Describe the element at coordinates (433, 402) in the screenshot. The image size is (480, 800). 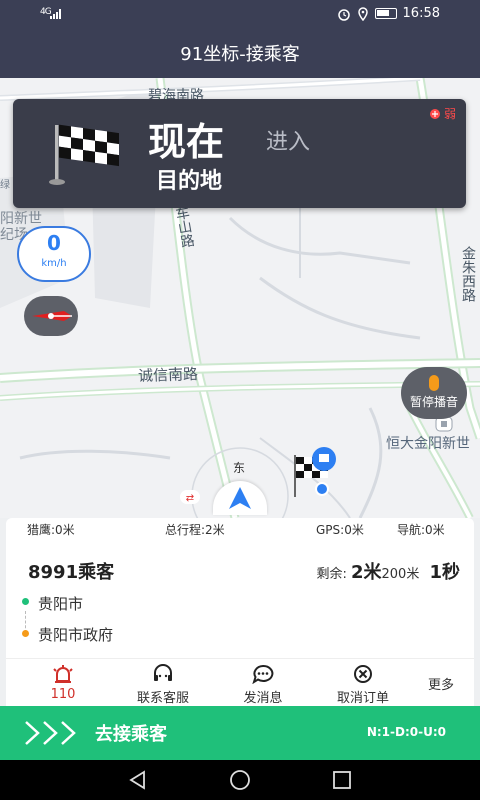
I see `pause-voice-label: 暂停播音` at that location.